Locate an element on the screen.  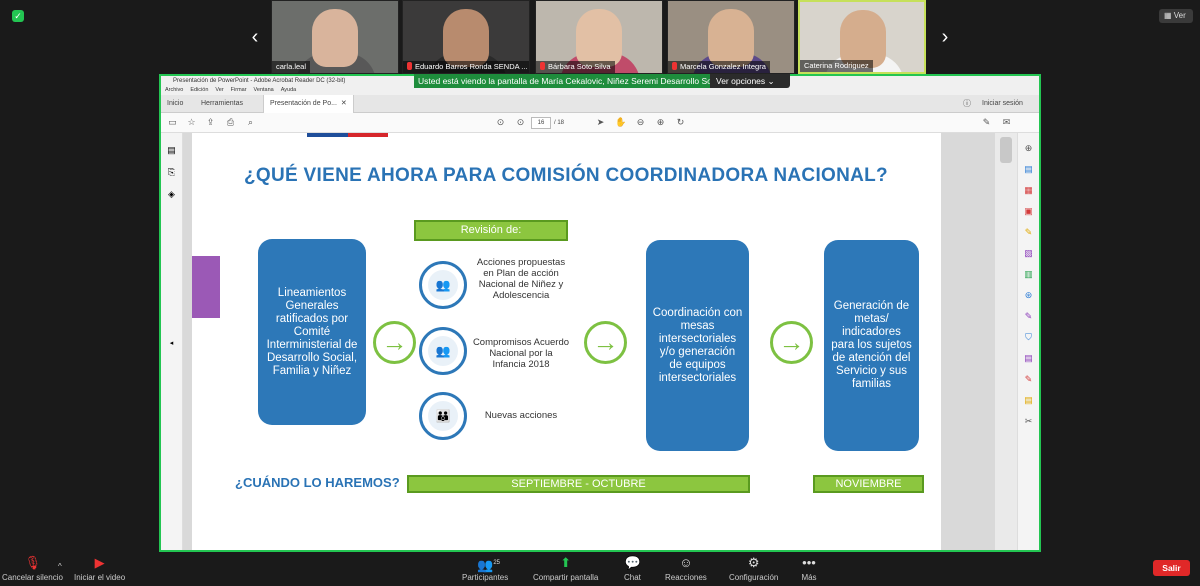
layers-icon: ◈ is located at coordinates (171, 194).